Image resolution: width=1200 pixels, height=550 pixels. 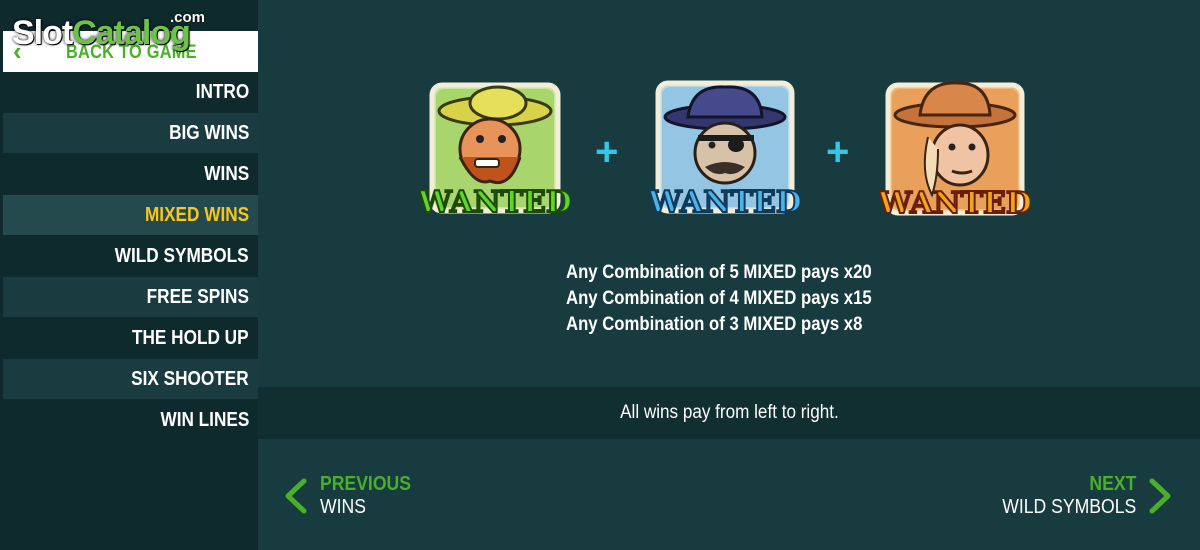 What do you see at coordinates (101, 33) in the screenshot?
I see `slotcatalog-watermark: SlotCatalog` at bounding box center [101, 33].